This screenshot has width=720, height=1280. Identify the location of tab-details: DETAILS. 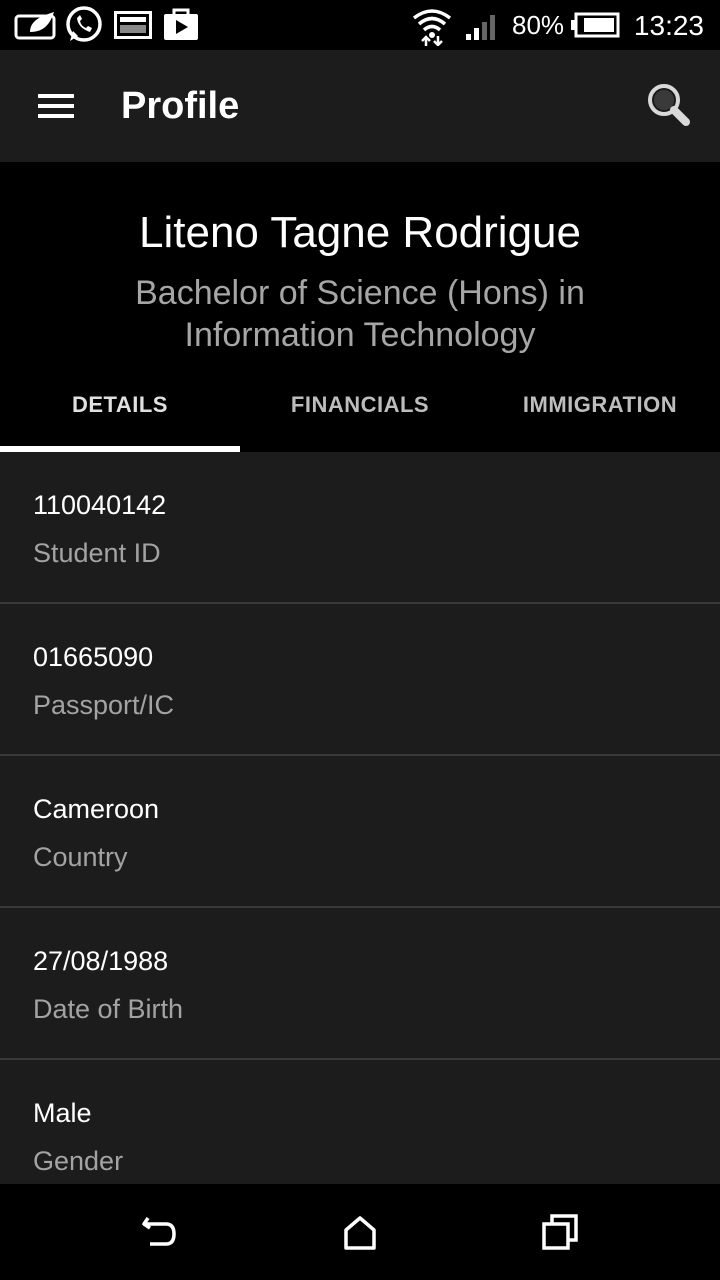
(120, 417).